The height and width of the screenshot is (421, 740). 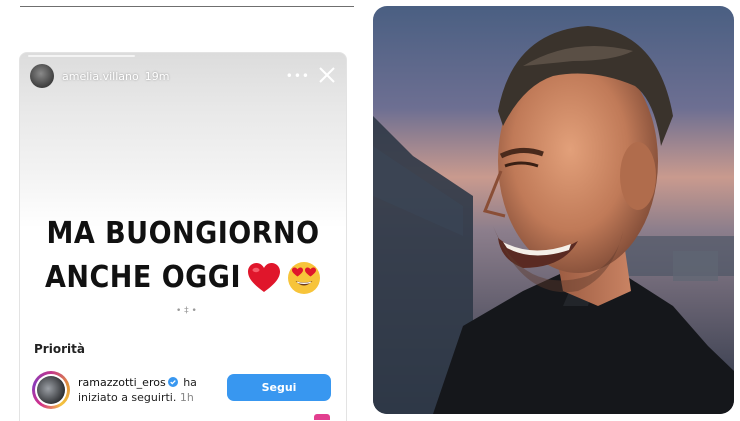 What do you see at coordinates (298, 76) in the screenshot?
I see `more-icon: •••` at bounding box center [298, 76].